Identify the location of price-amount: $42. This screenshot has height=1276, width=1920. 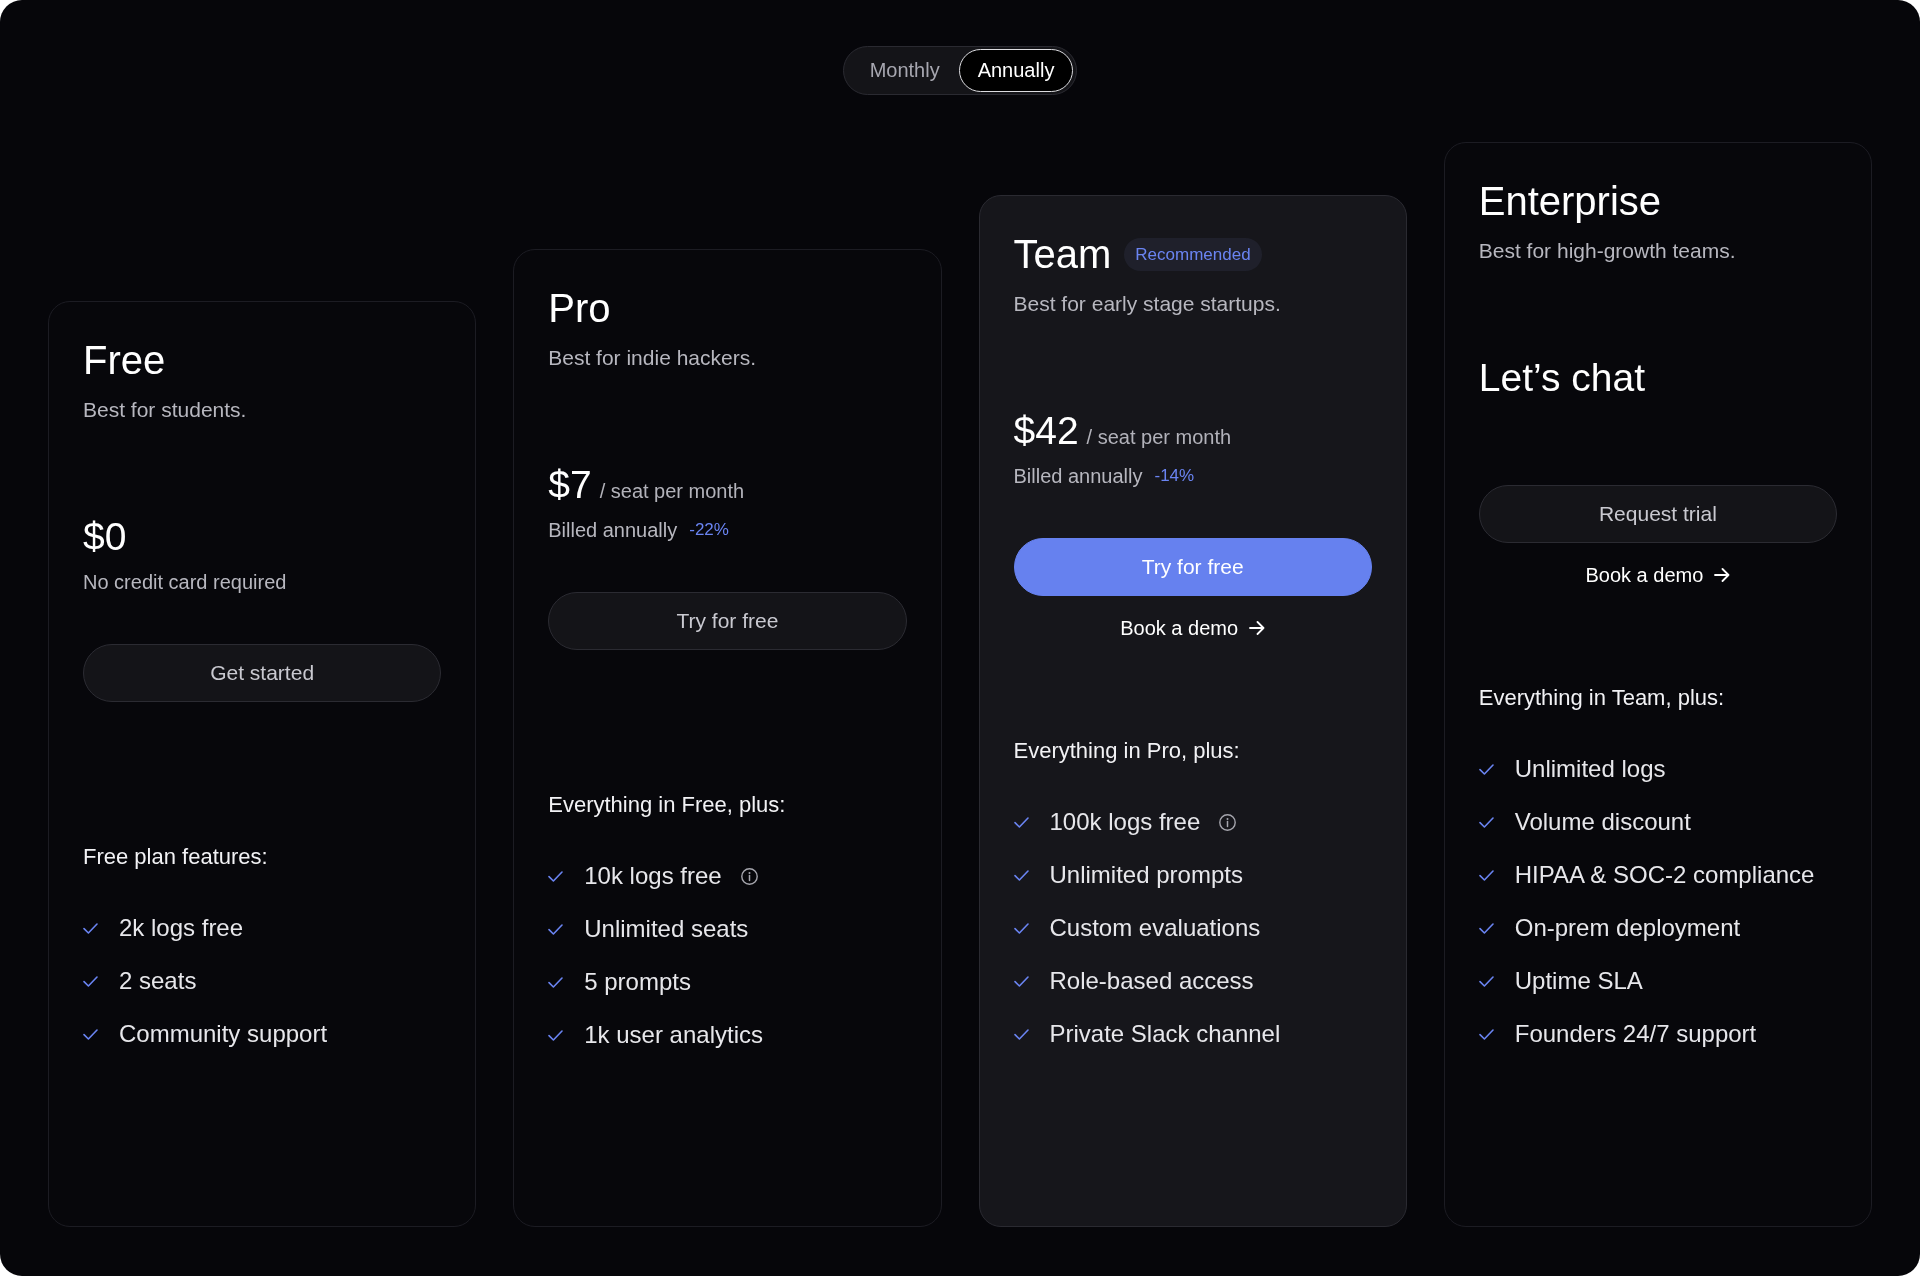
(1046, 431).